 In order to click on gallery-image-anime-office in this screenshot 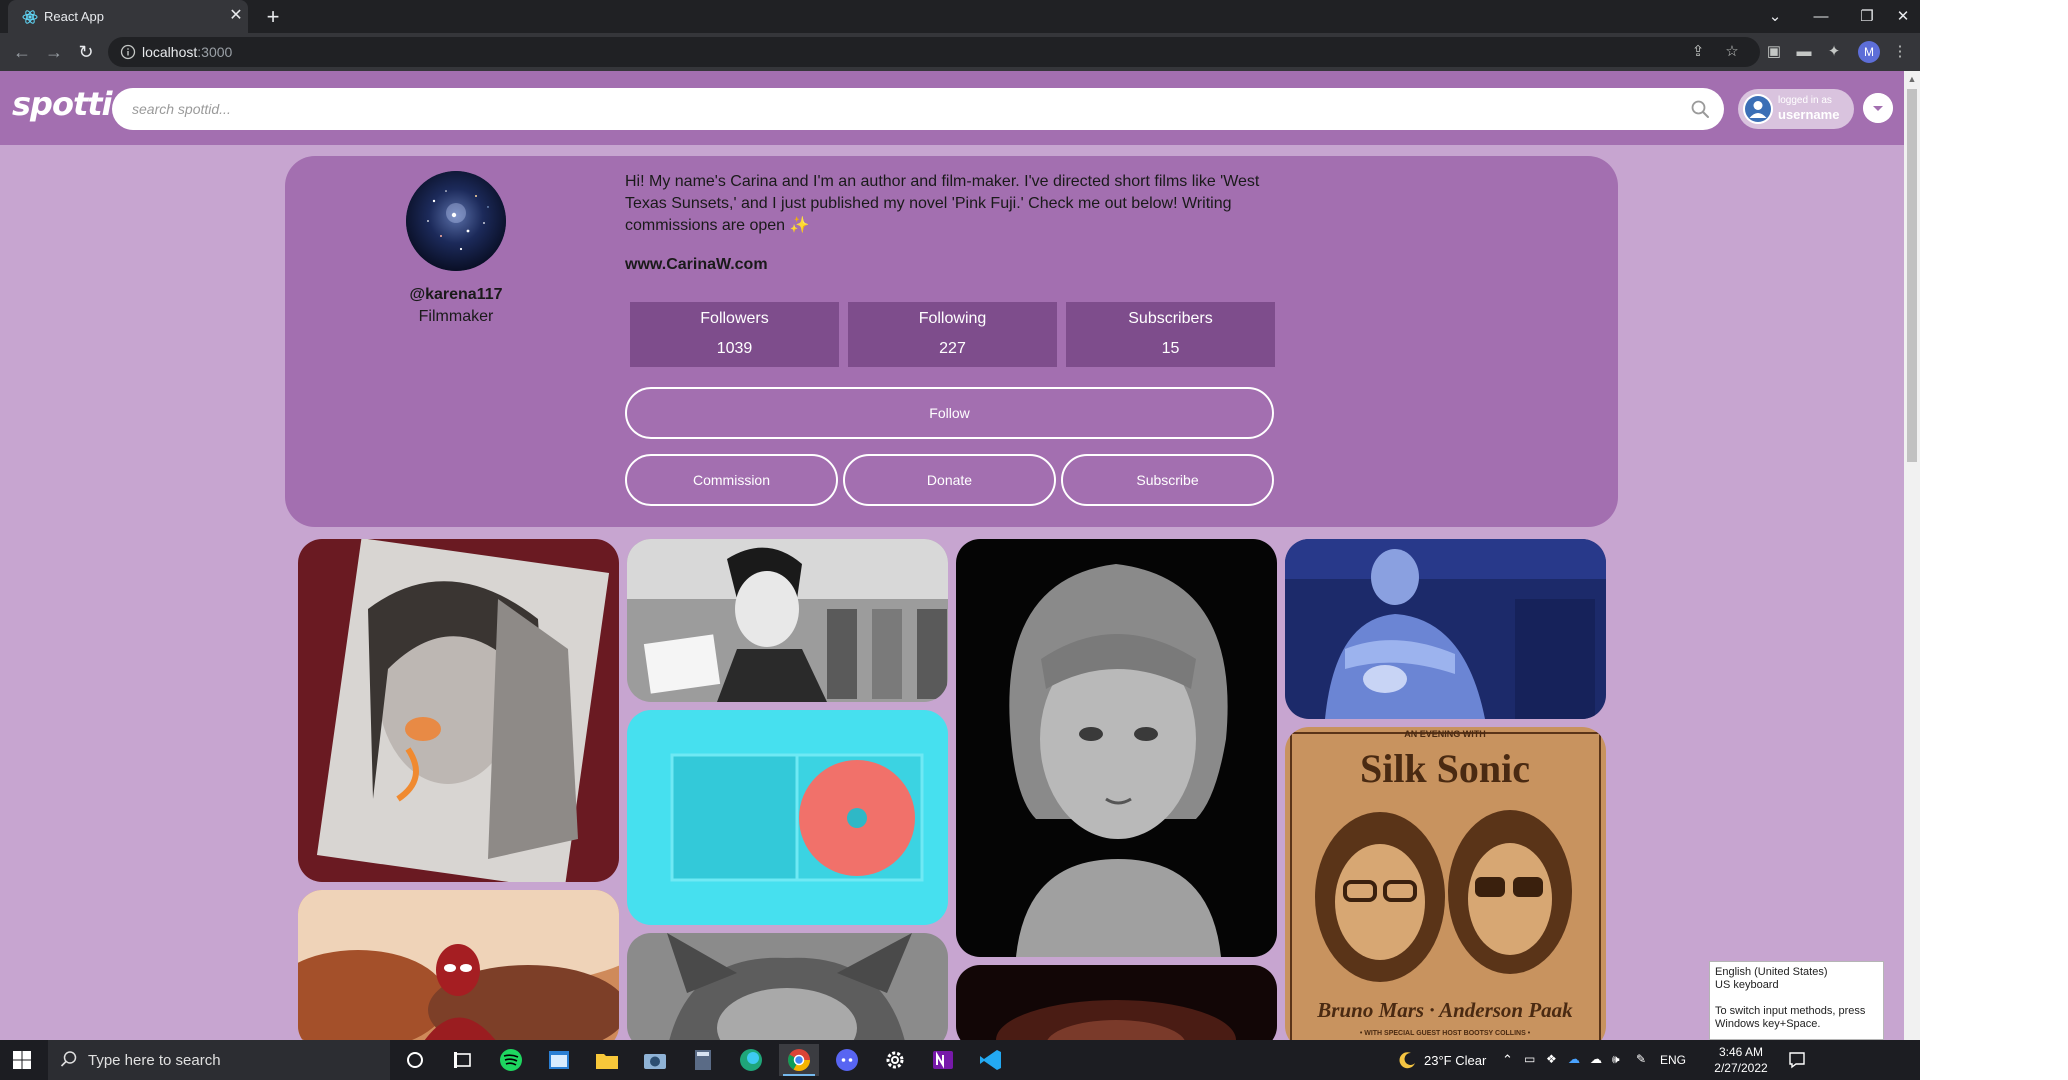, I will do `click(787, 620)`.